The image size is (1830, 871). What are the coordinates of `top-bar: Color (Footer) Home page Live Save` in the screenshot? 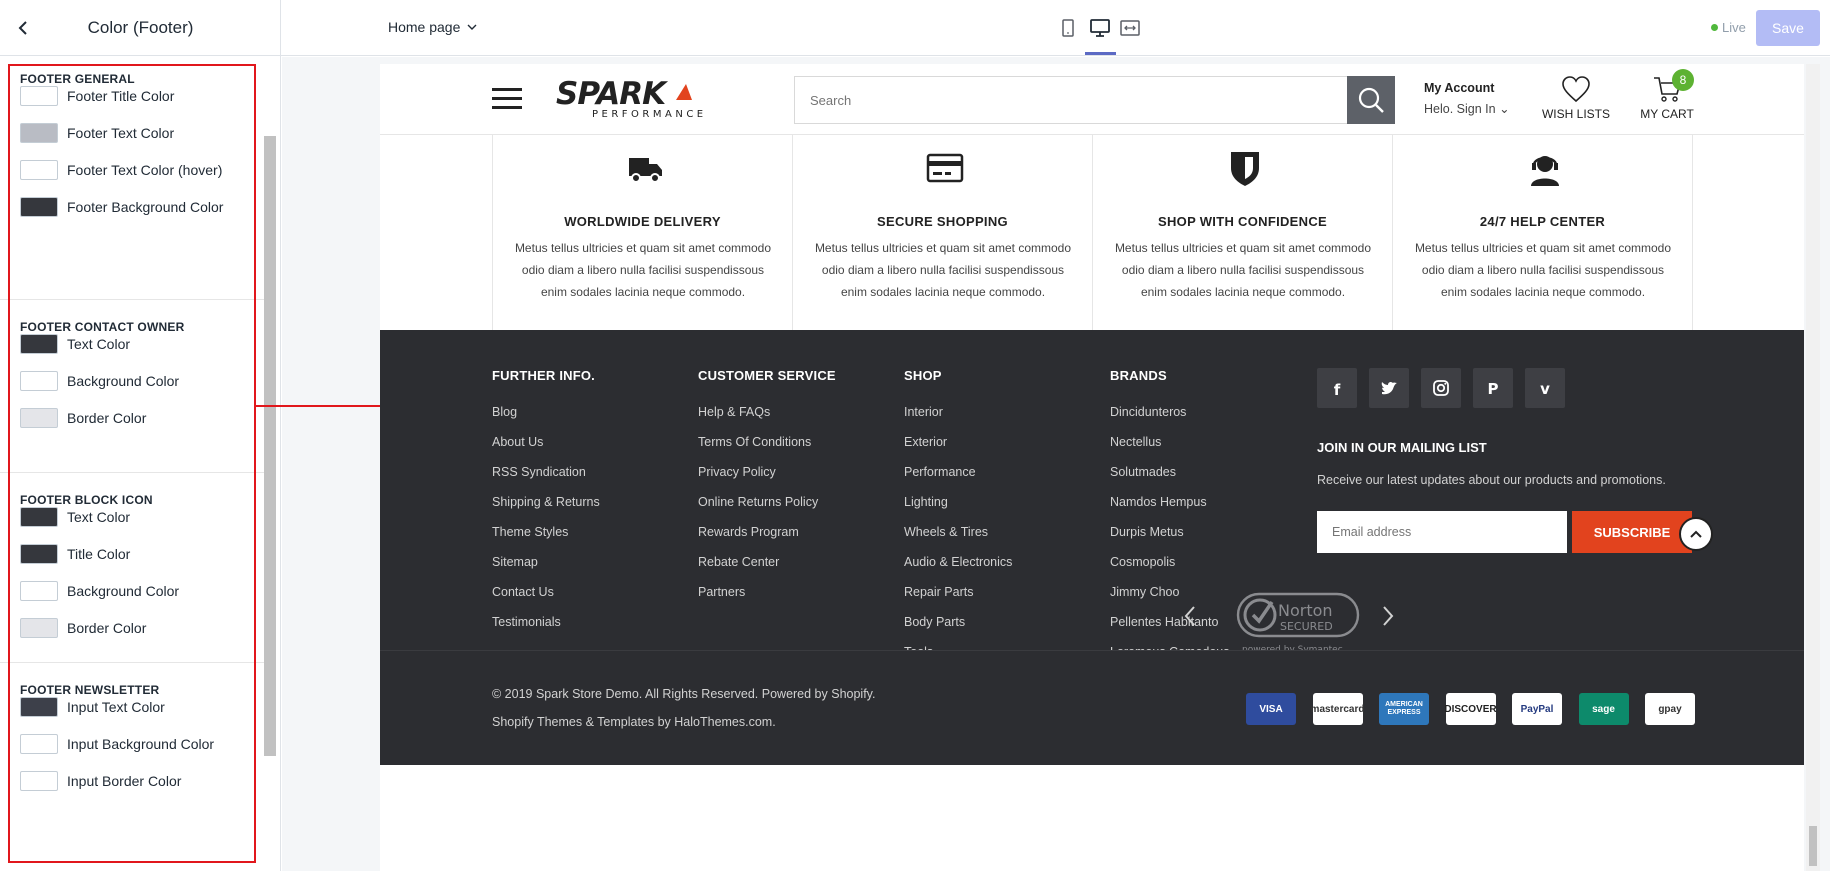 It's located at (915, 28).